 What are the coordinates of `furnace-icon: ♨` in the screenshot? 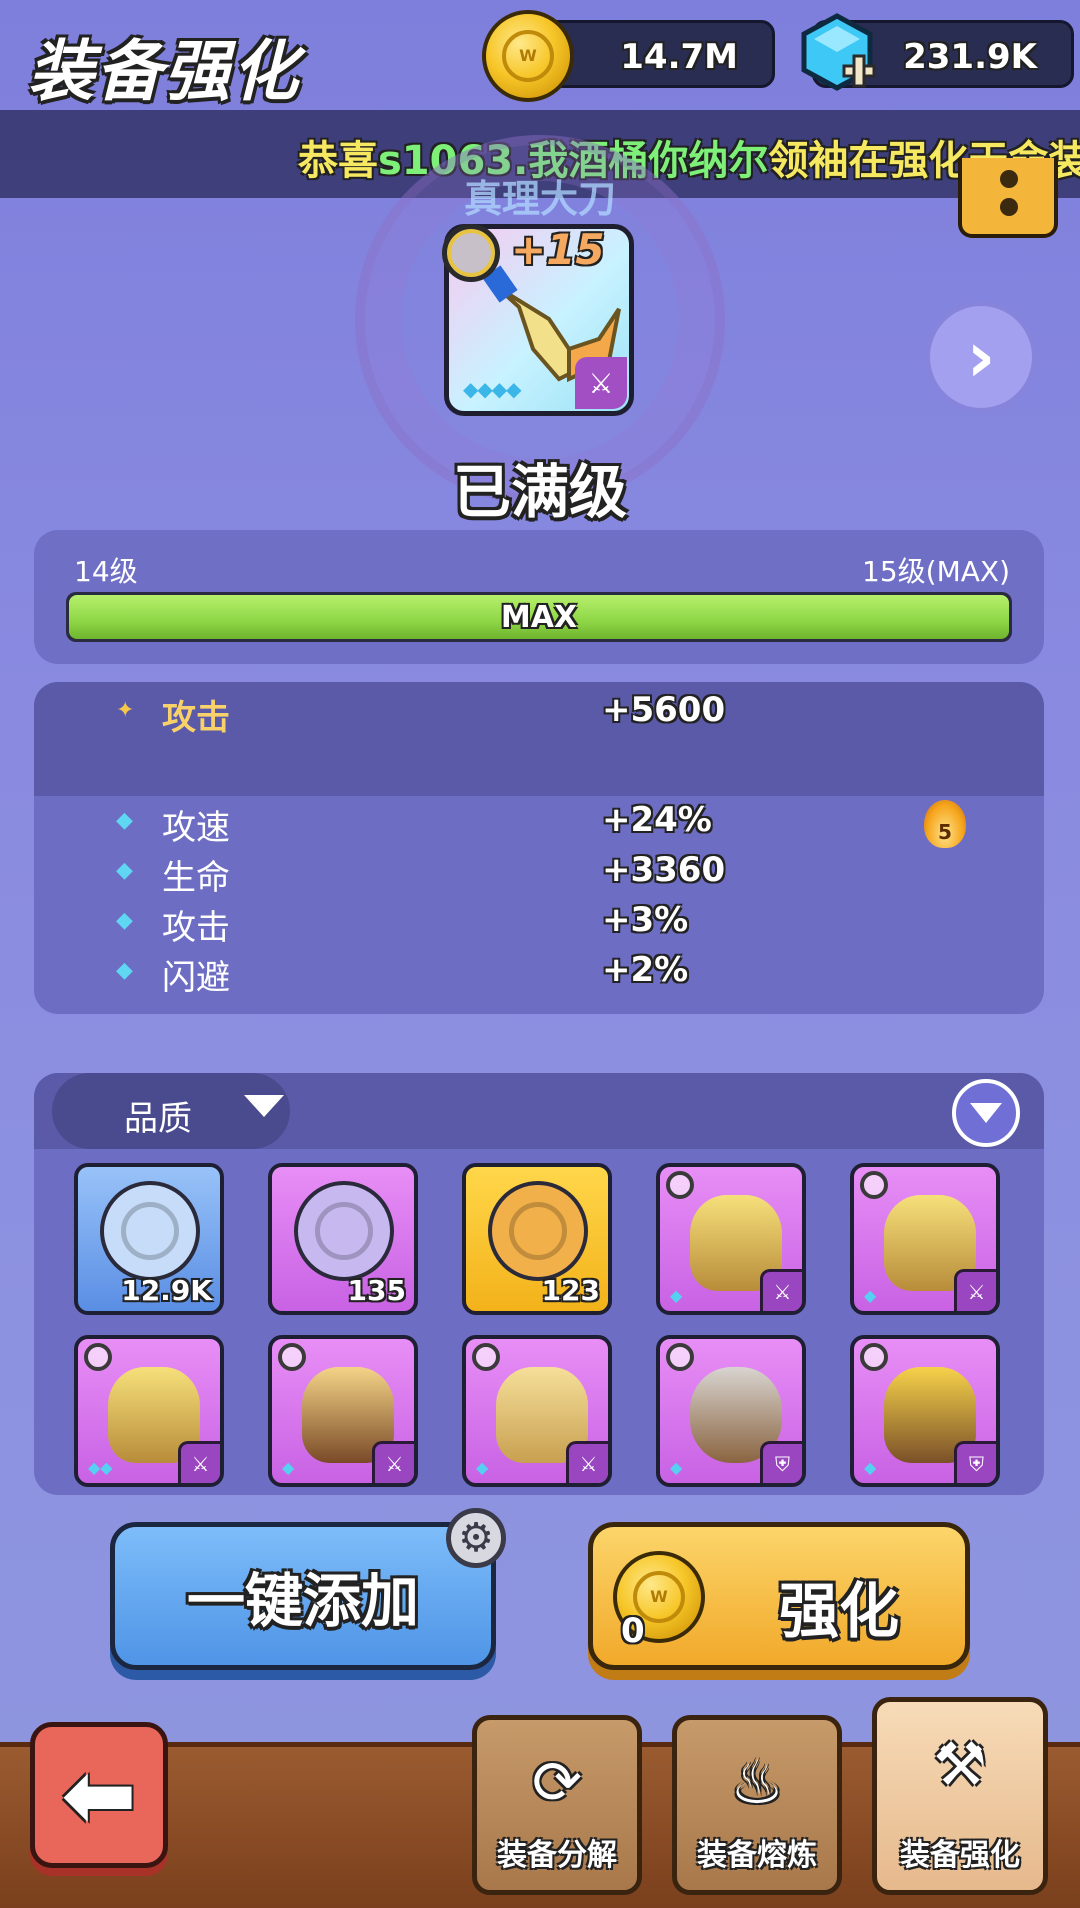 It's located at (757, 1783).